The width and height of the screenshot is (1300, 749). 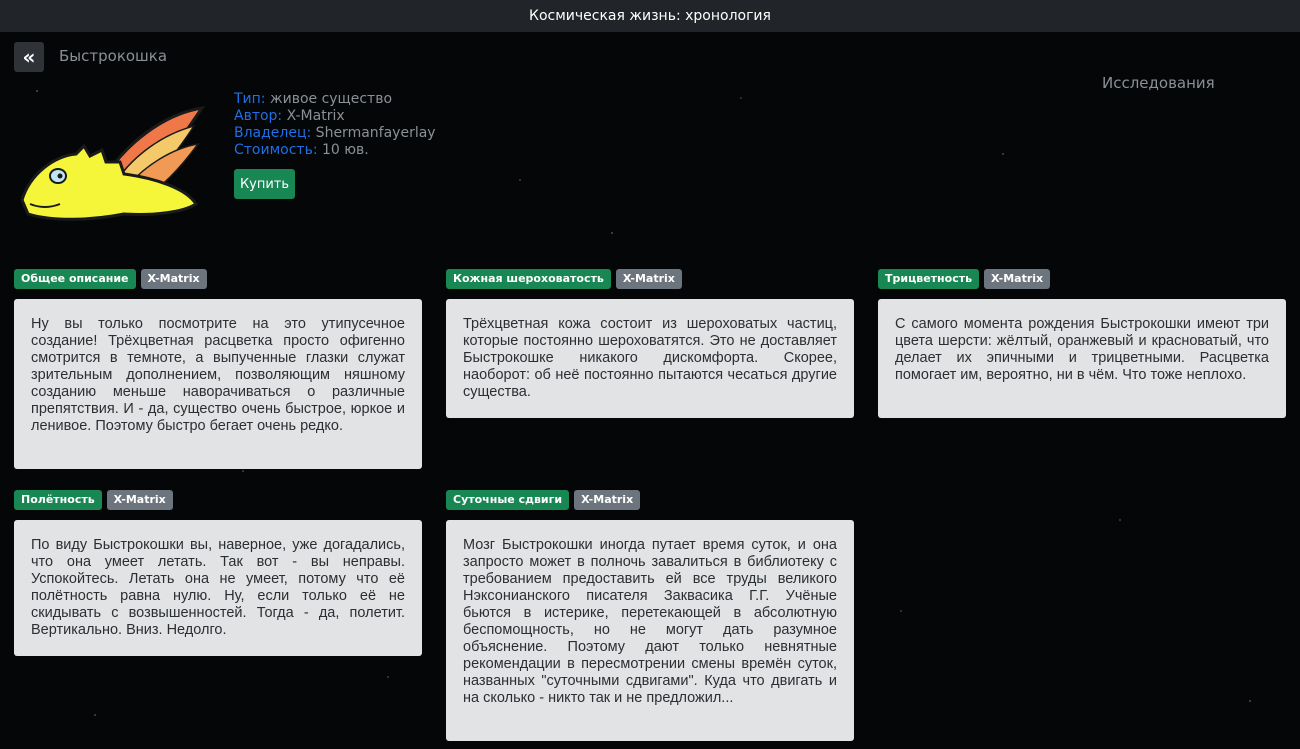 I want to click on info-owner: Владелец: Shermanfayerlay, so click(x=335, y=133).